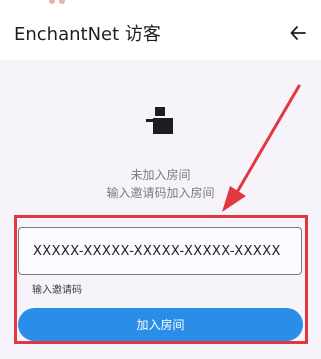 The image size is (321, 359). What do you see at coordinates (160, 175) in the screenshot?
I see `empty-state-title: 未加入房间` at bounding box center [160, 175].